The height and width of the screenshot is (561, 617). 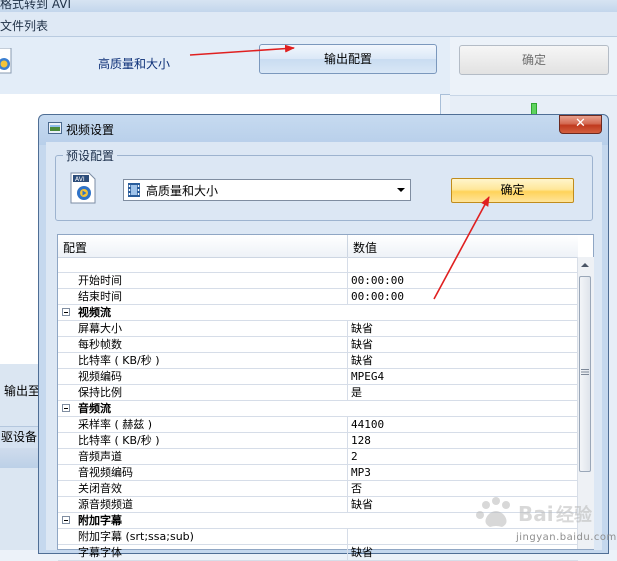 What do you see at coordinates (534, 60) in the screenshot?
I see `background-confirm-button: 确定` at bounding box center [534, 60].